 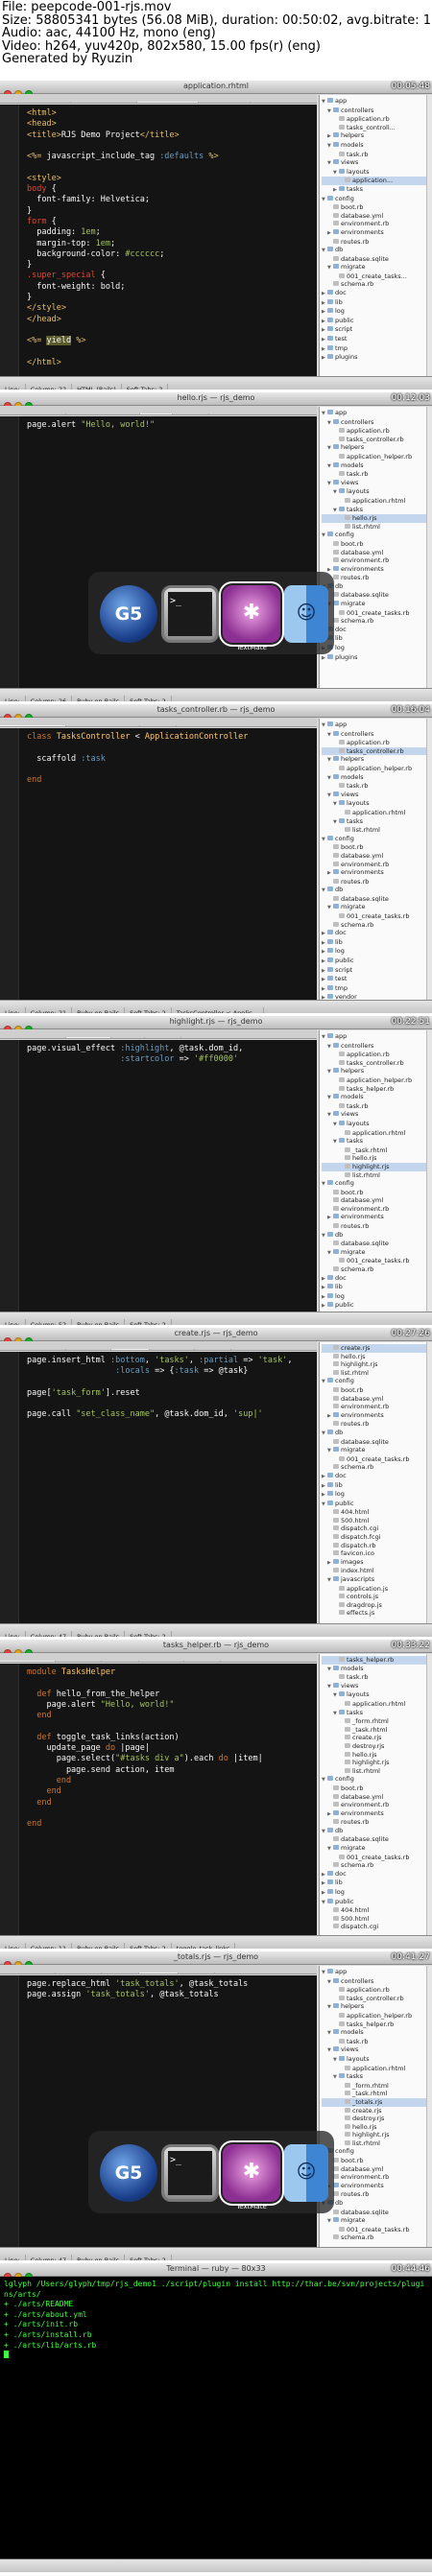 What do you see at coordinates (128, 614) in the screenshot?
I see `garageband-app-icon: G5` at bounding box center [128, 614].